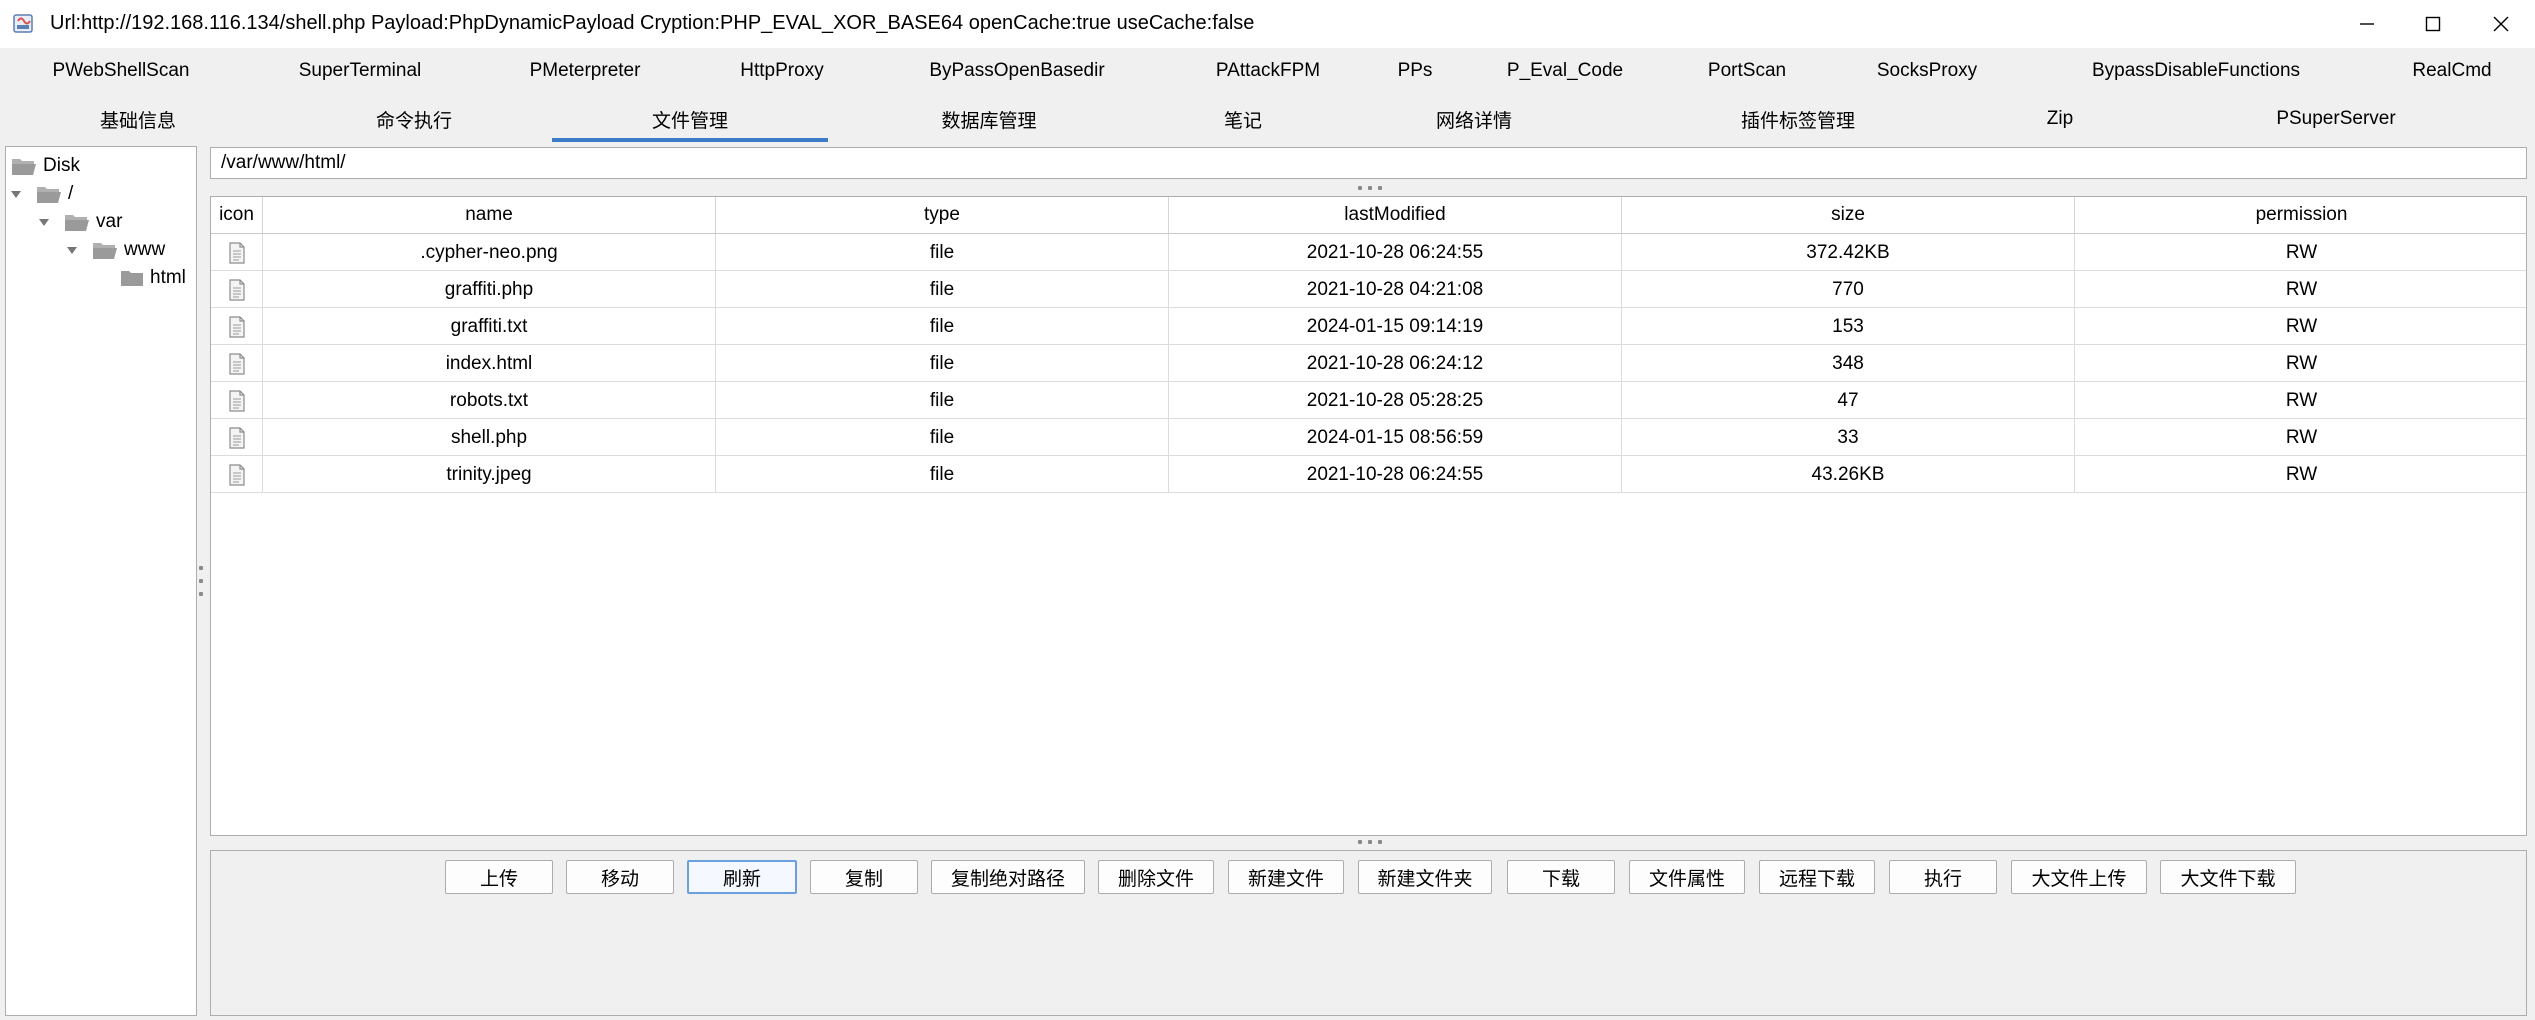  What do you see at coordinates (499, 877) in the screenshot?
I see `upload-button: 上传` at bounding box center [499, 877].